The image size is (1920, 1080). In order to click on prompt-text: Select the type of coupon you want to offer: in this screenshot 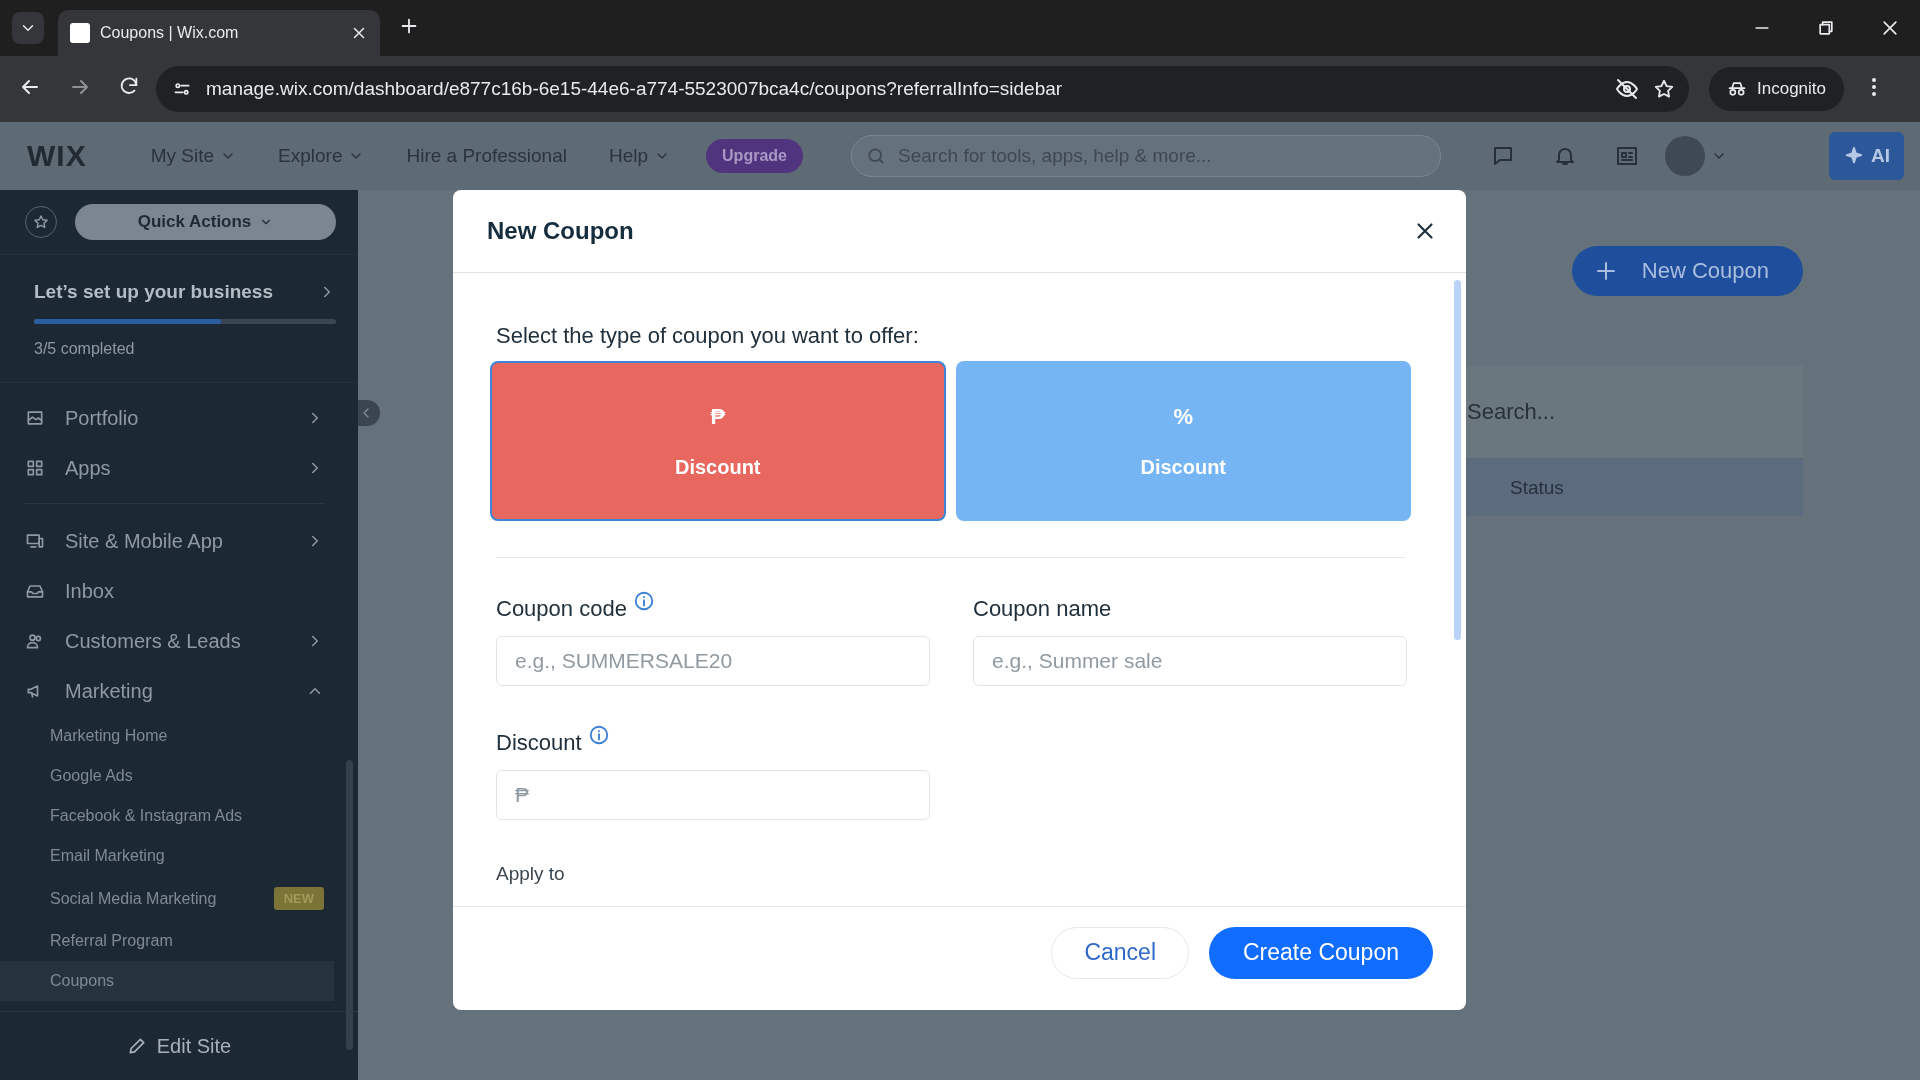, I will do `click(708, 336)`.